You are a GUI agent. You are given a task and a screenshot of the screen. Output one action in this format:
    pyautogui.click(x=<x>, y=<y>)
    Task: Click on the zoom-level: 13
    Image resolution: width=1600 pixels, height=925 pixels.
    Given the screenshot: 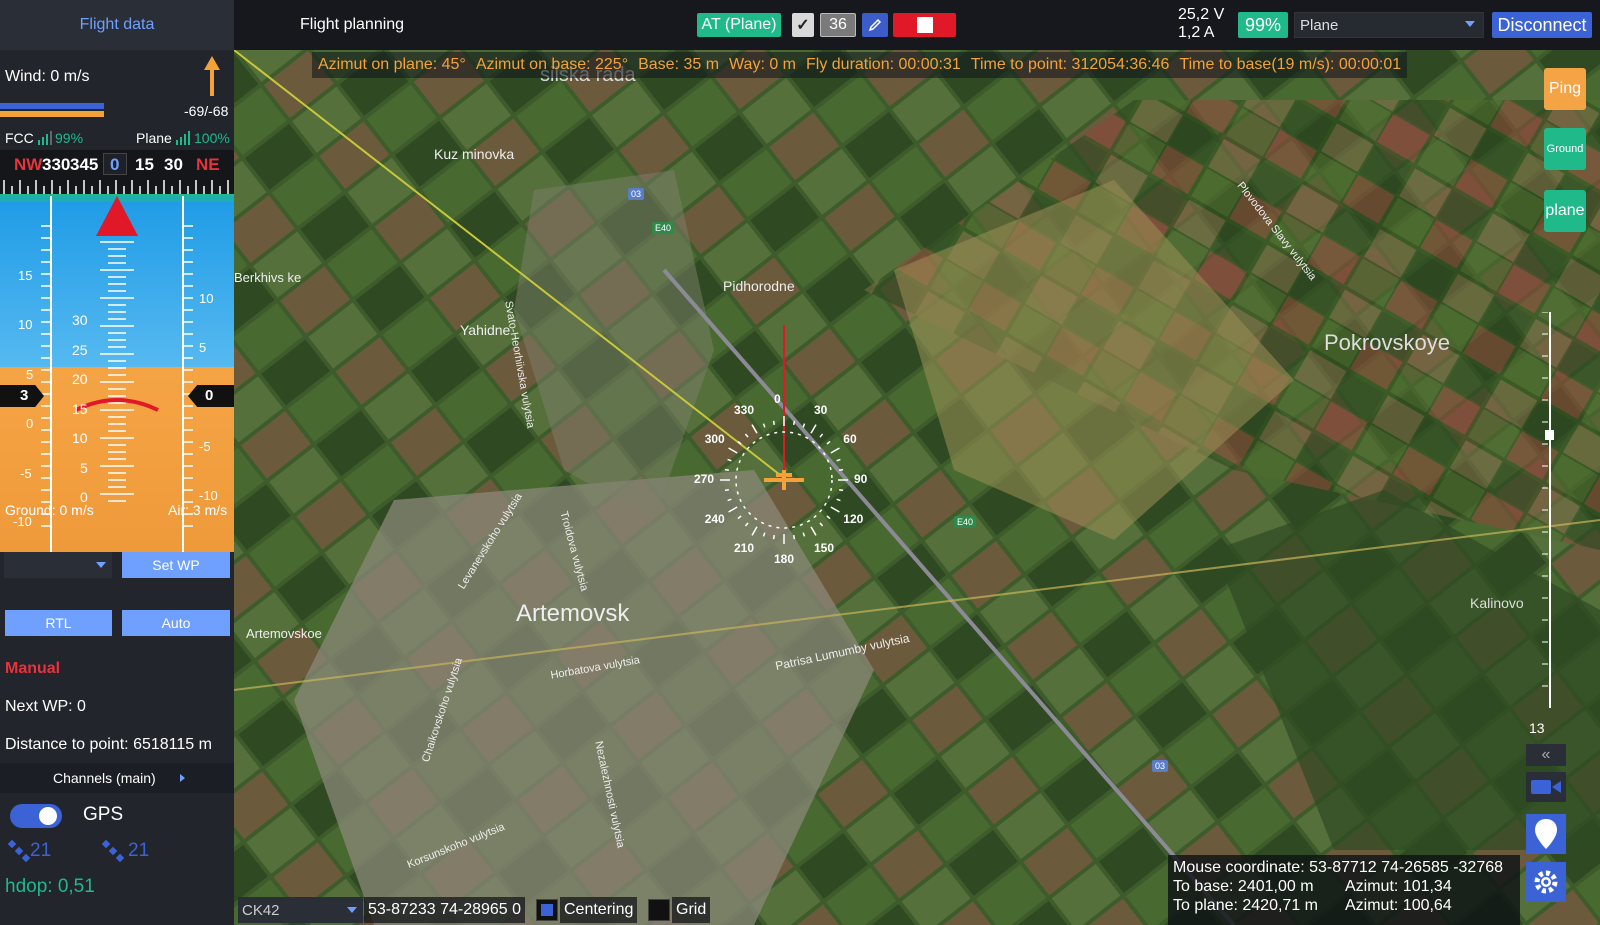 What is the action you would take?
    pyautogui.click(x=1537, y=728)
    